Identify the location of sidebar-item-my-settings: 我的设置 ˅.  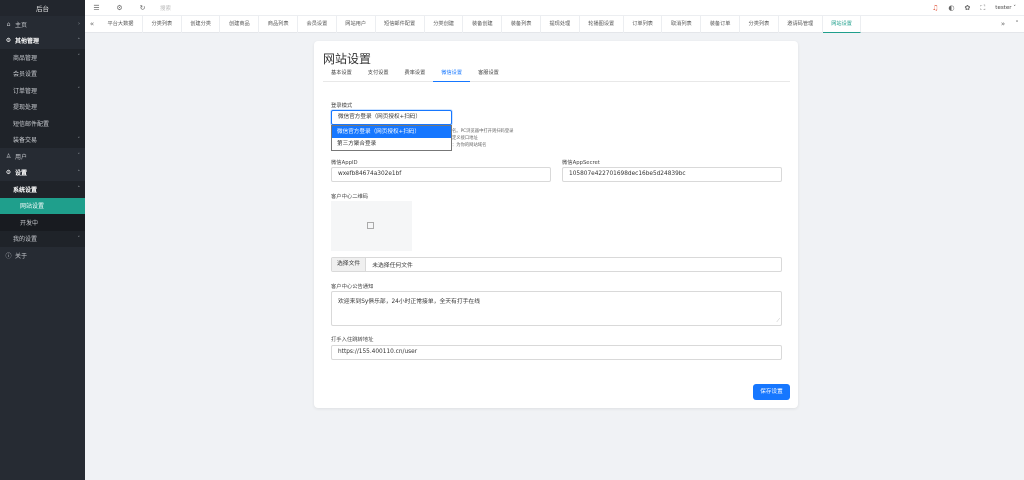
(42, 238).